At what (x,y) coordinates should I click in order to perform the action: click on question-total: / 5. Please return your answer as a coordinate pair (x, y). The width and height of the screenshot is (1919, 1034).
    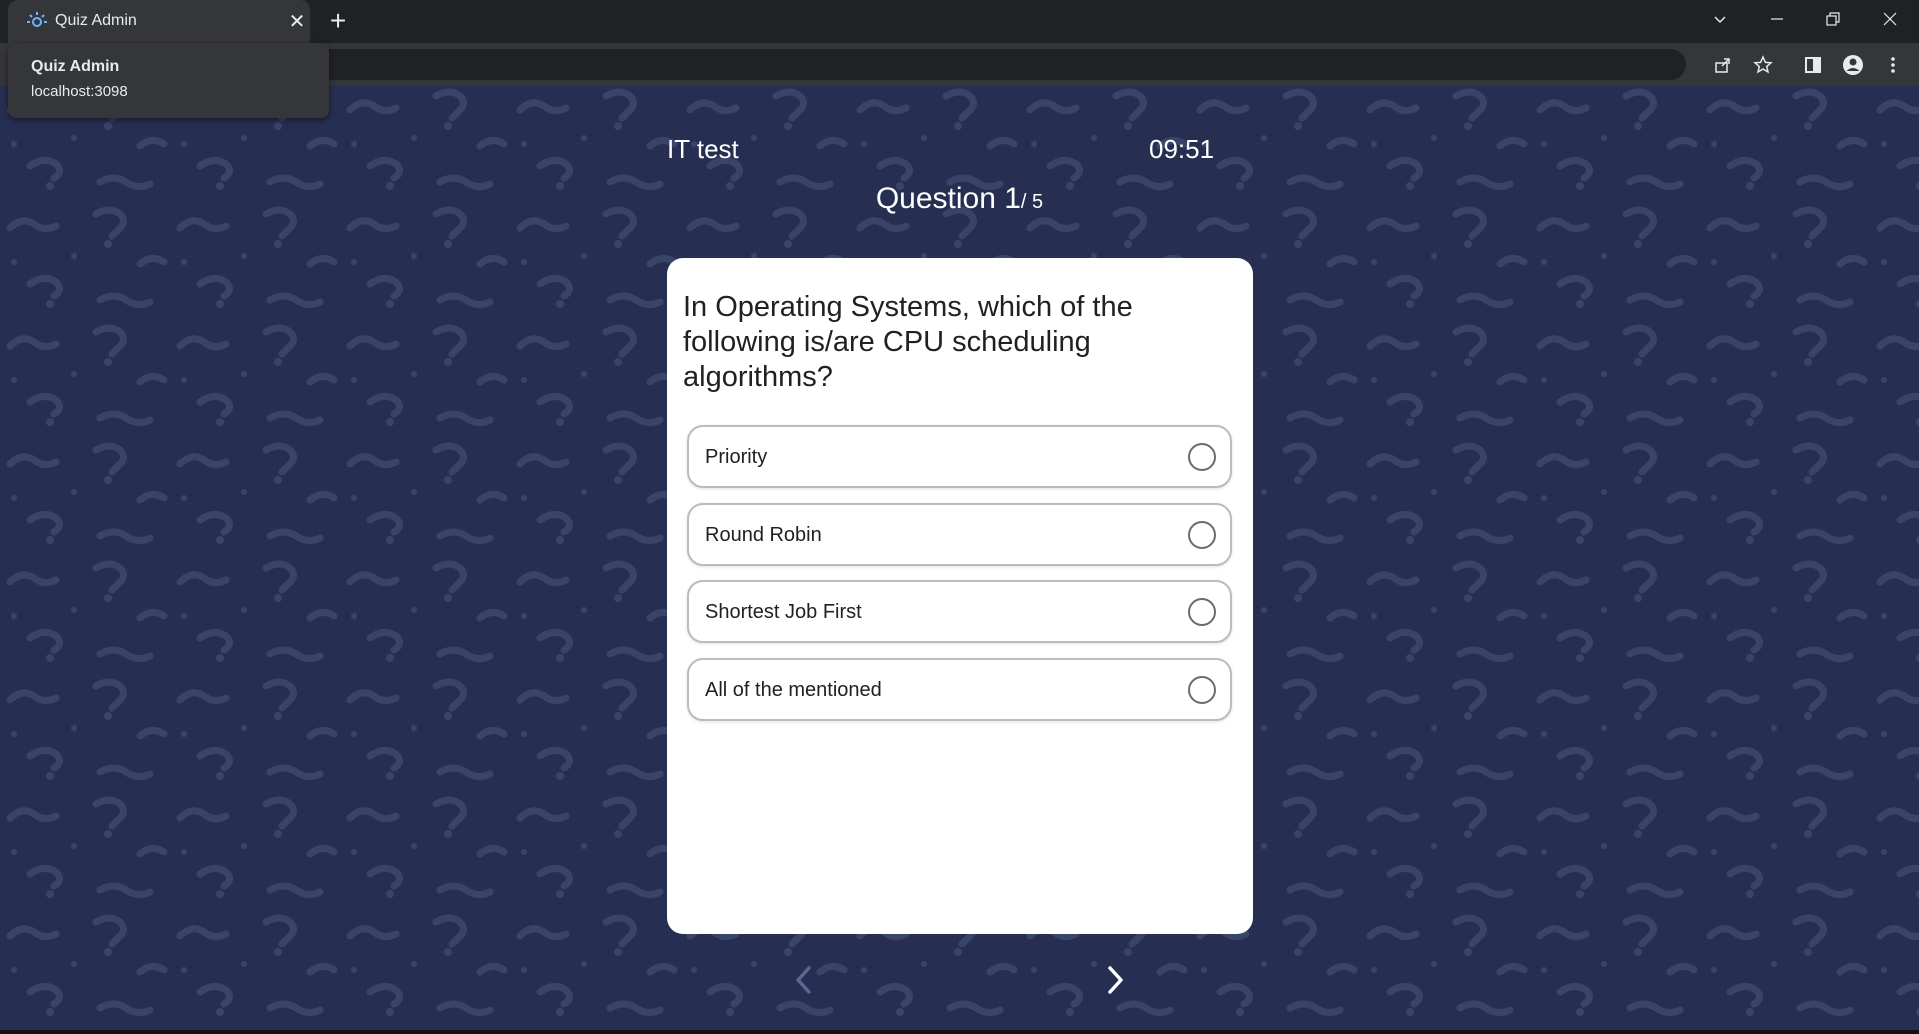
    Looking at the image, I should click on (1032, 202).